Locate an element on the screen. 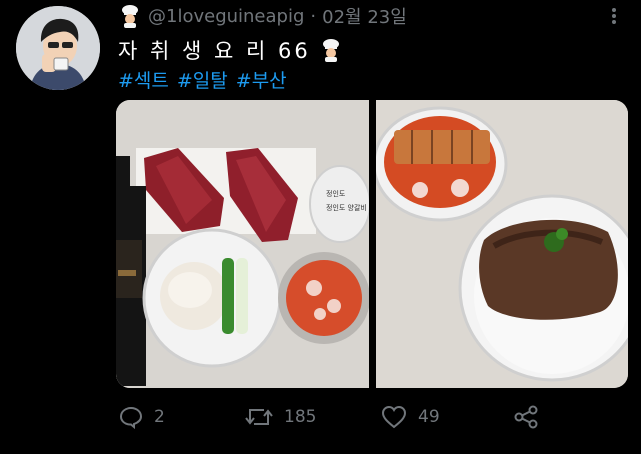  hashtag-link: #섹트 is located at coordinates (143, 79).